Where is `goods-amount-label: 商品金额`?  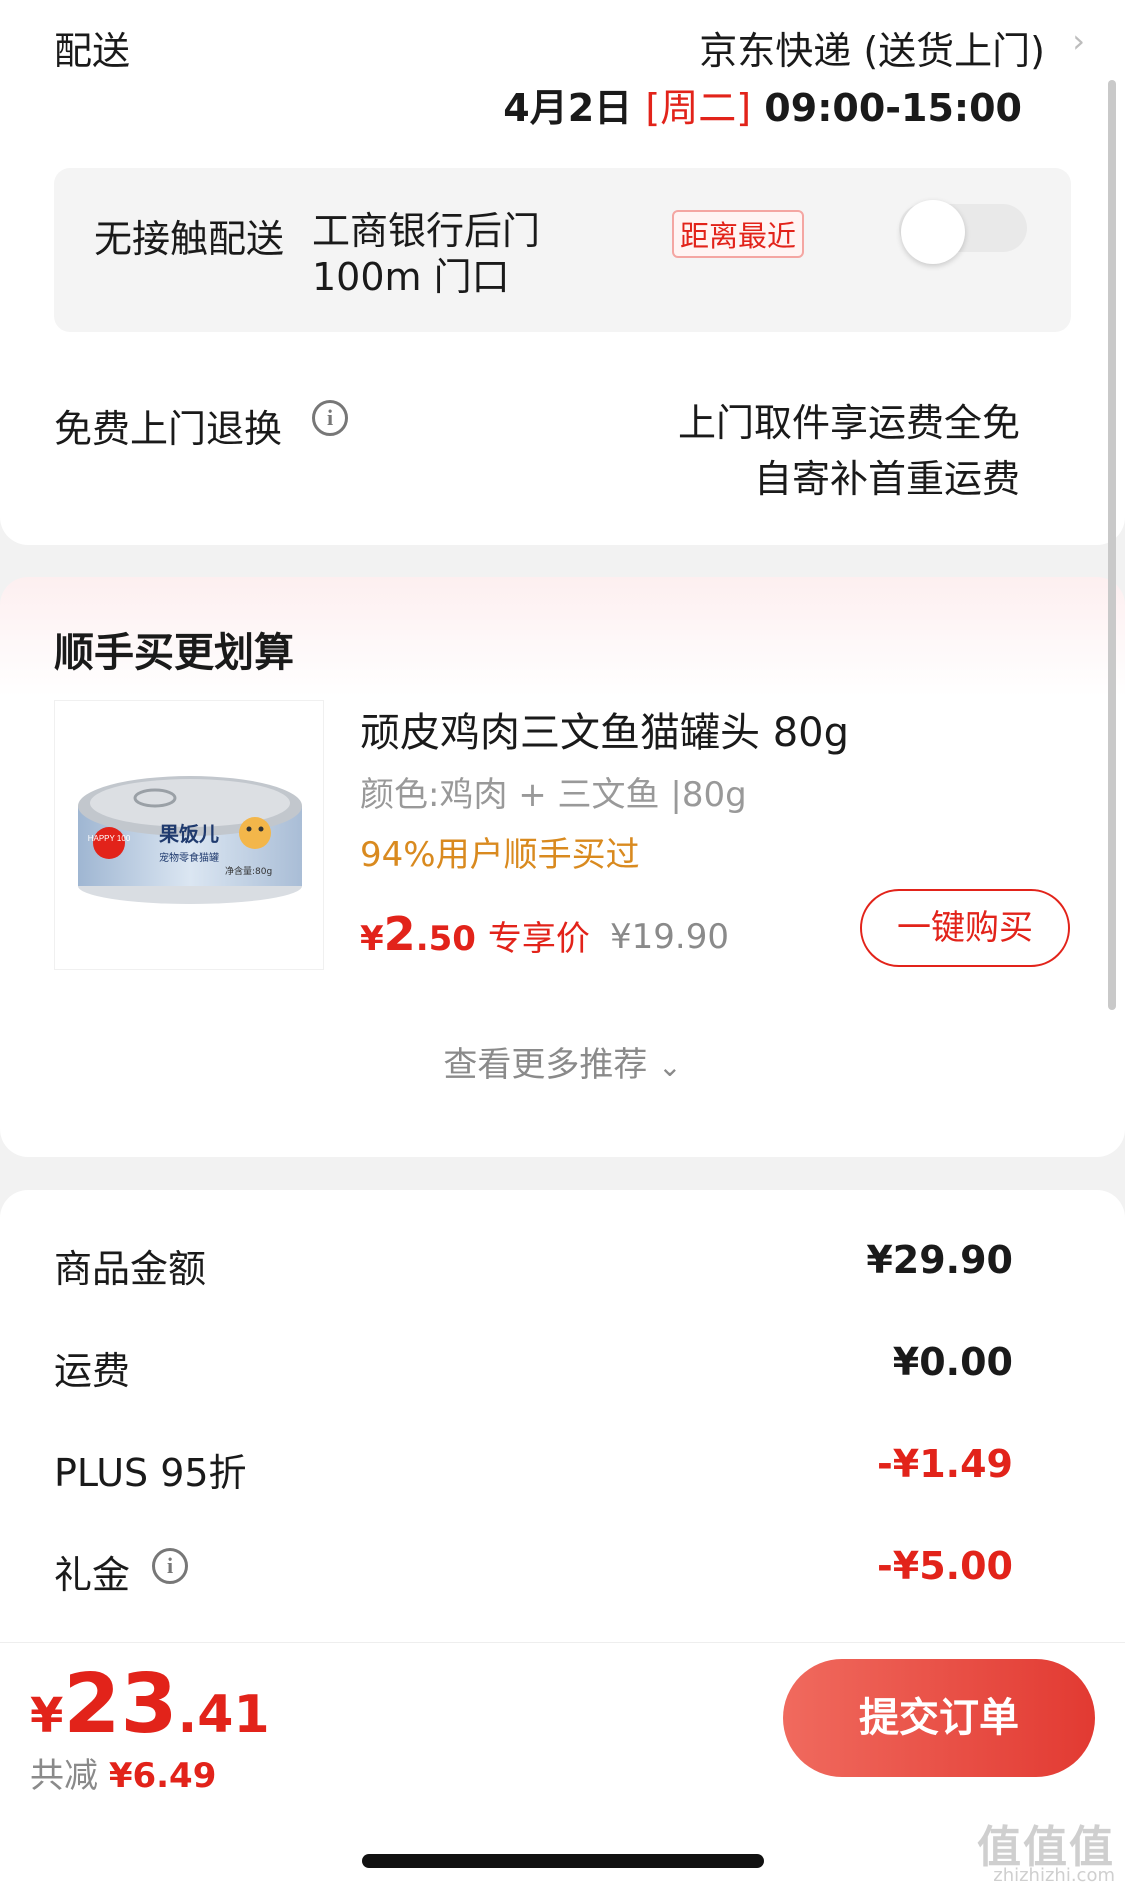
goods-amount-label: 商品金额 is located at coordinates (130, 1269).